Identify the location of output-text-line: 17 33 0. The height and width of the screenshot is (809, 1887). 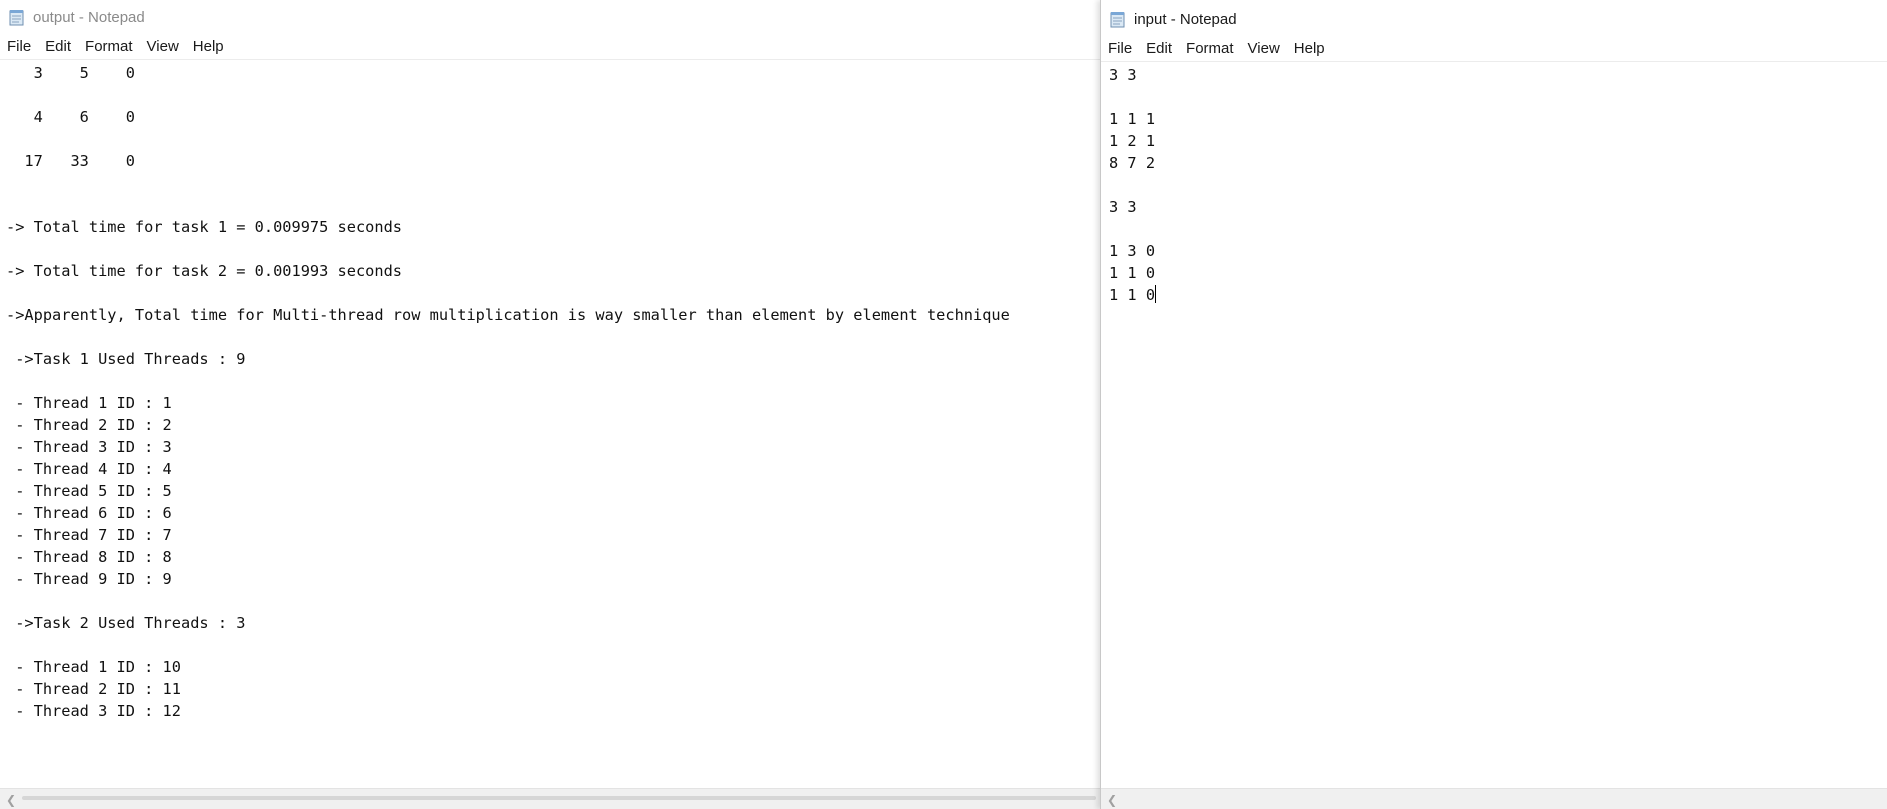
(70, 161).